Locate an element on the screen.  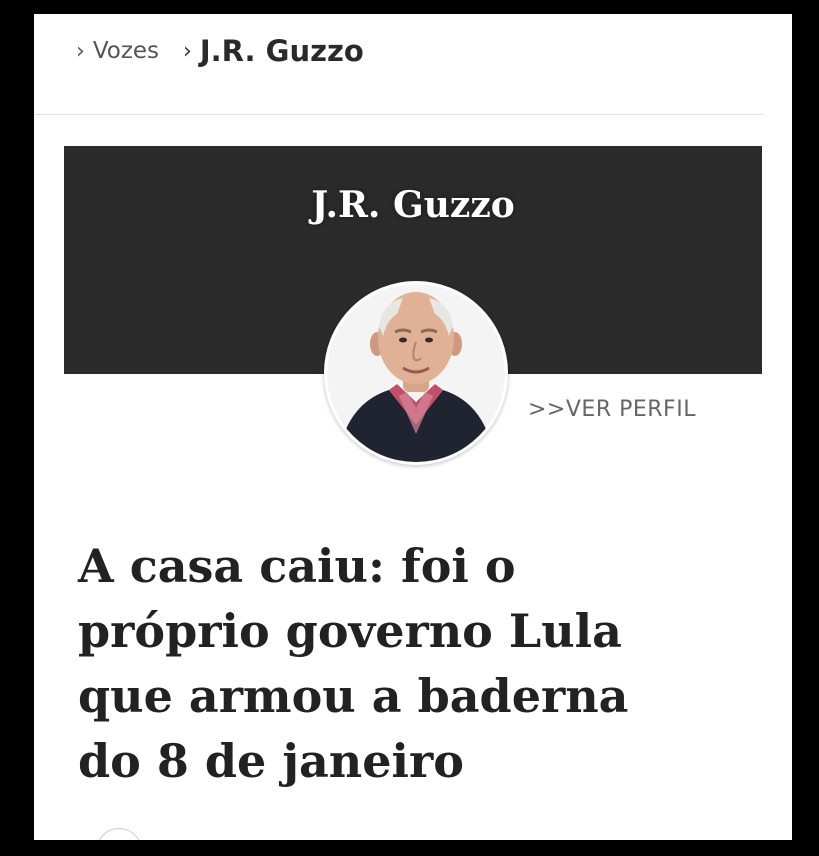
breadcrumb-label: Vozes is located at coordinates (126, 51).